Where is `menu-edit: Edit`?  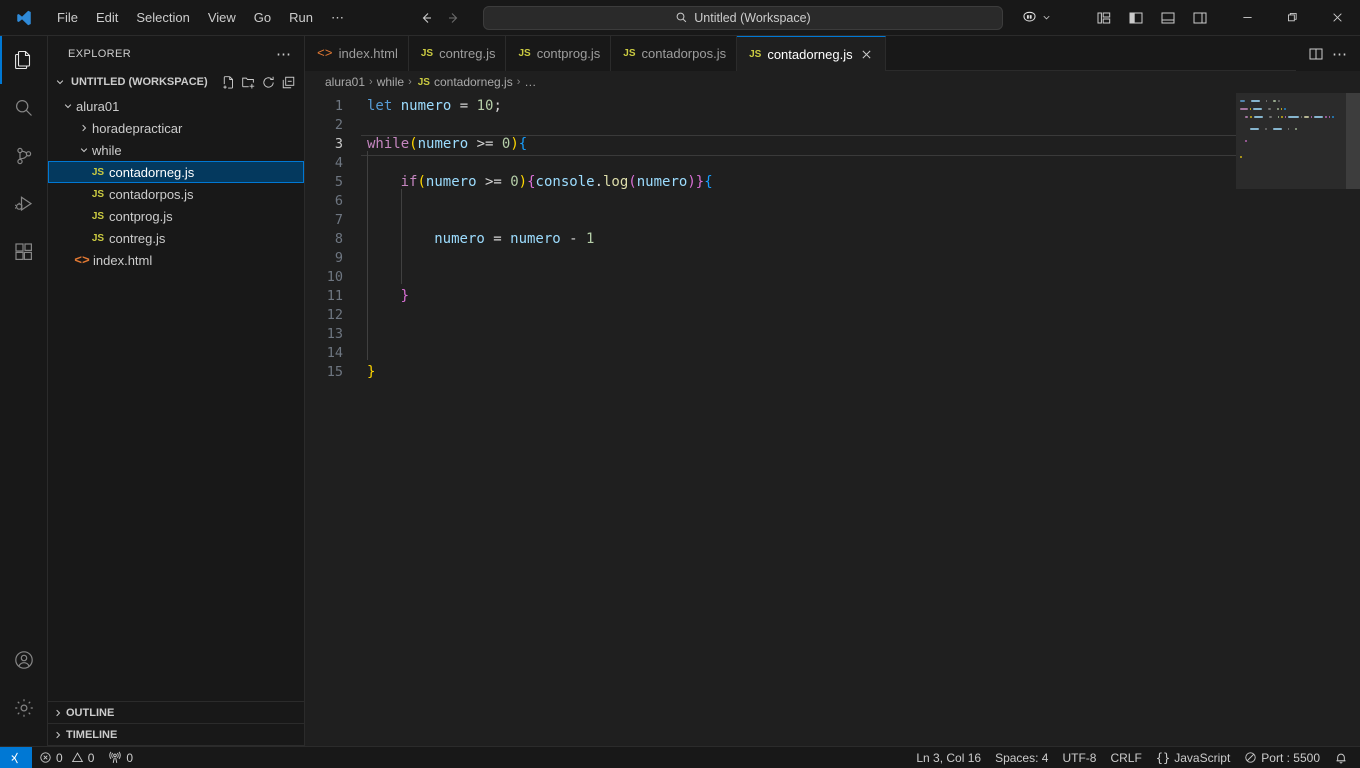 menu-edit: Edit is located at coordinates (107, 18).